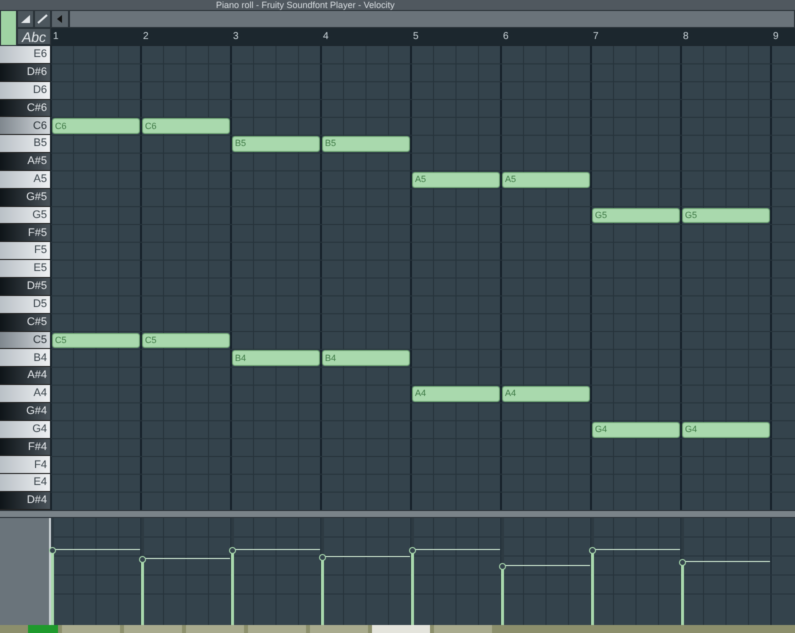 Image resolution: width=795 pixels, height=633 pixels. What do you see at coordinates (25, 109) in the screenshot?
I see `piano-key: C#6` at bounding box center [25, 109].